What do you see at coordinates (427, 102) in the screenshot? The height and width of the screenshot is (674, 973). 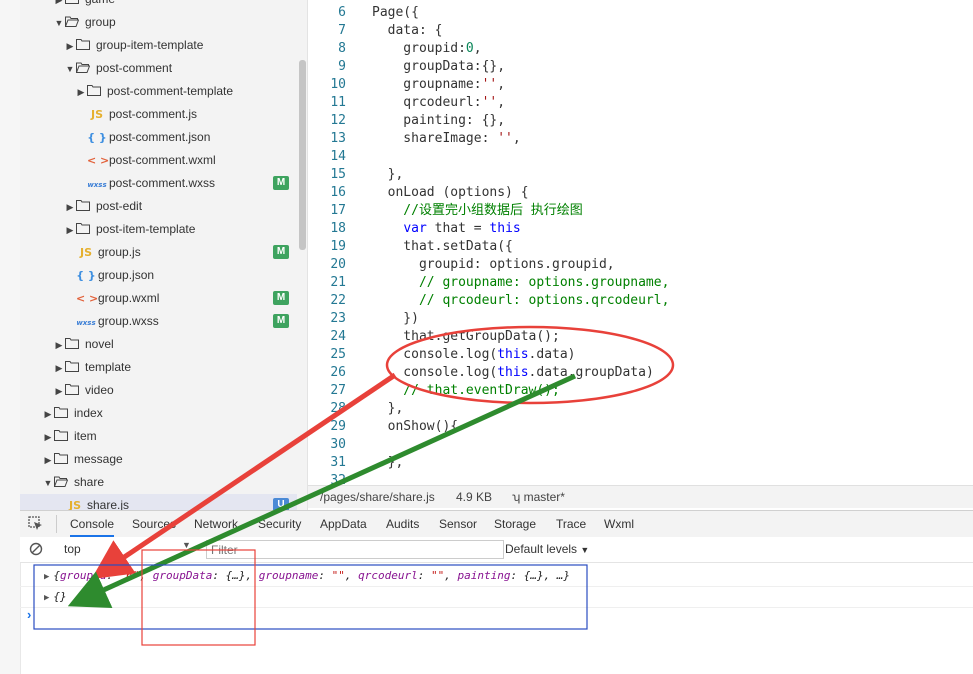 I see `code-token: qrcodeurl:` at bounding box center [427, 102].